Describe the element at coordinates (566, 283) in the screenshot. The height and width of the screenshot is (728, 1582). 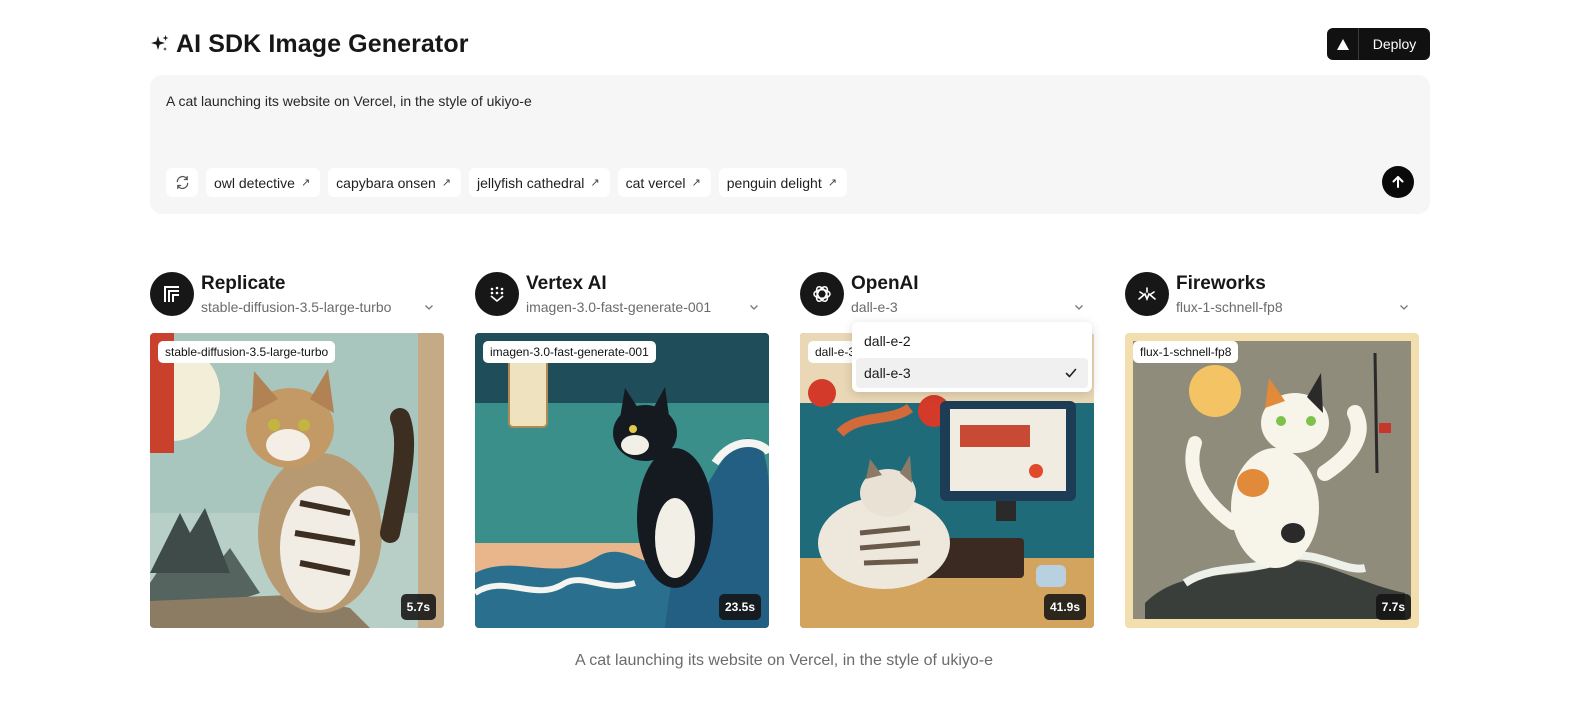
I see `provider-name: Vertex AI` at that location.